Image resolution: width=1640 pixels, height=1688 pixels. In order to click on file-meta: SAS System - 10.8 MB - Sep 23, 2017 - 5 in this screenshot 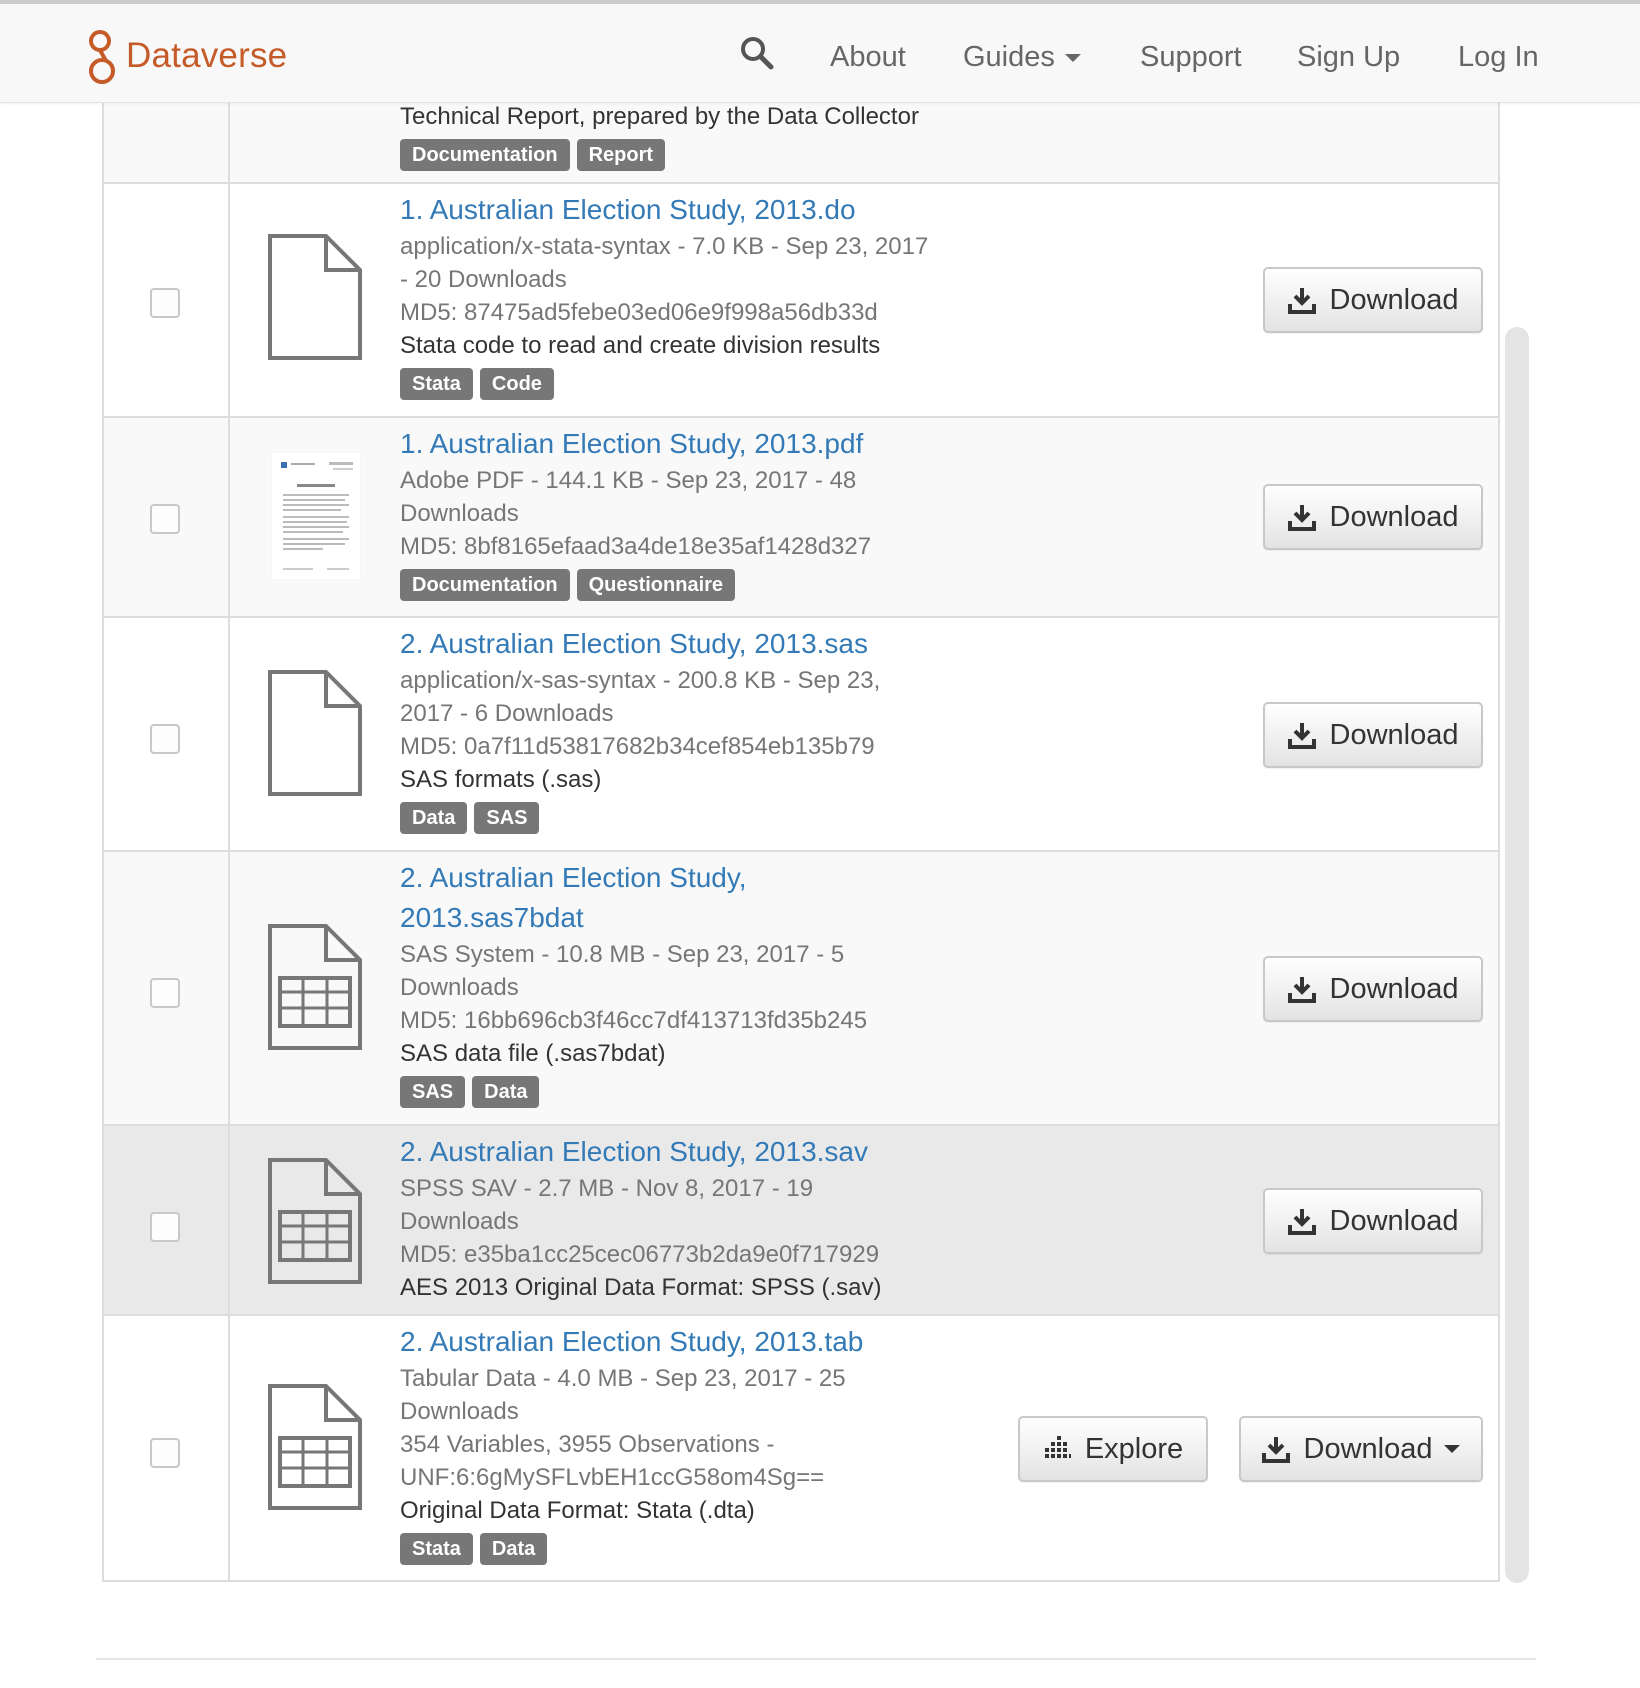, I will do `click(622, 954)`.